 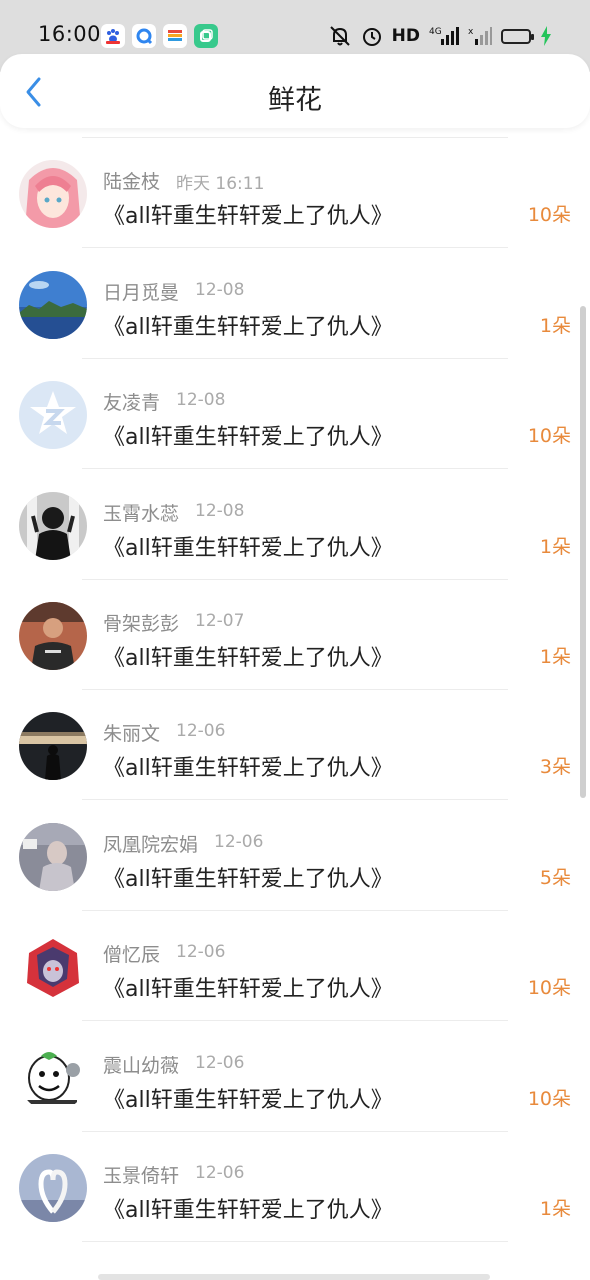 I want to click on avatar-sunset-silhouette, so click(x=53, y=746).